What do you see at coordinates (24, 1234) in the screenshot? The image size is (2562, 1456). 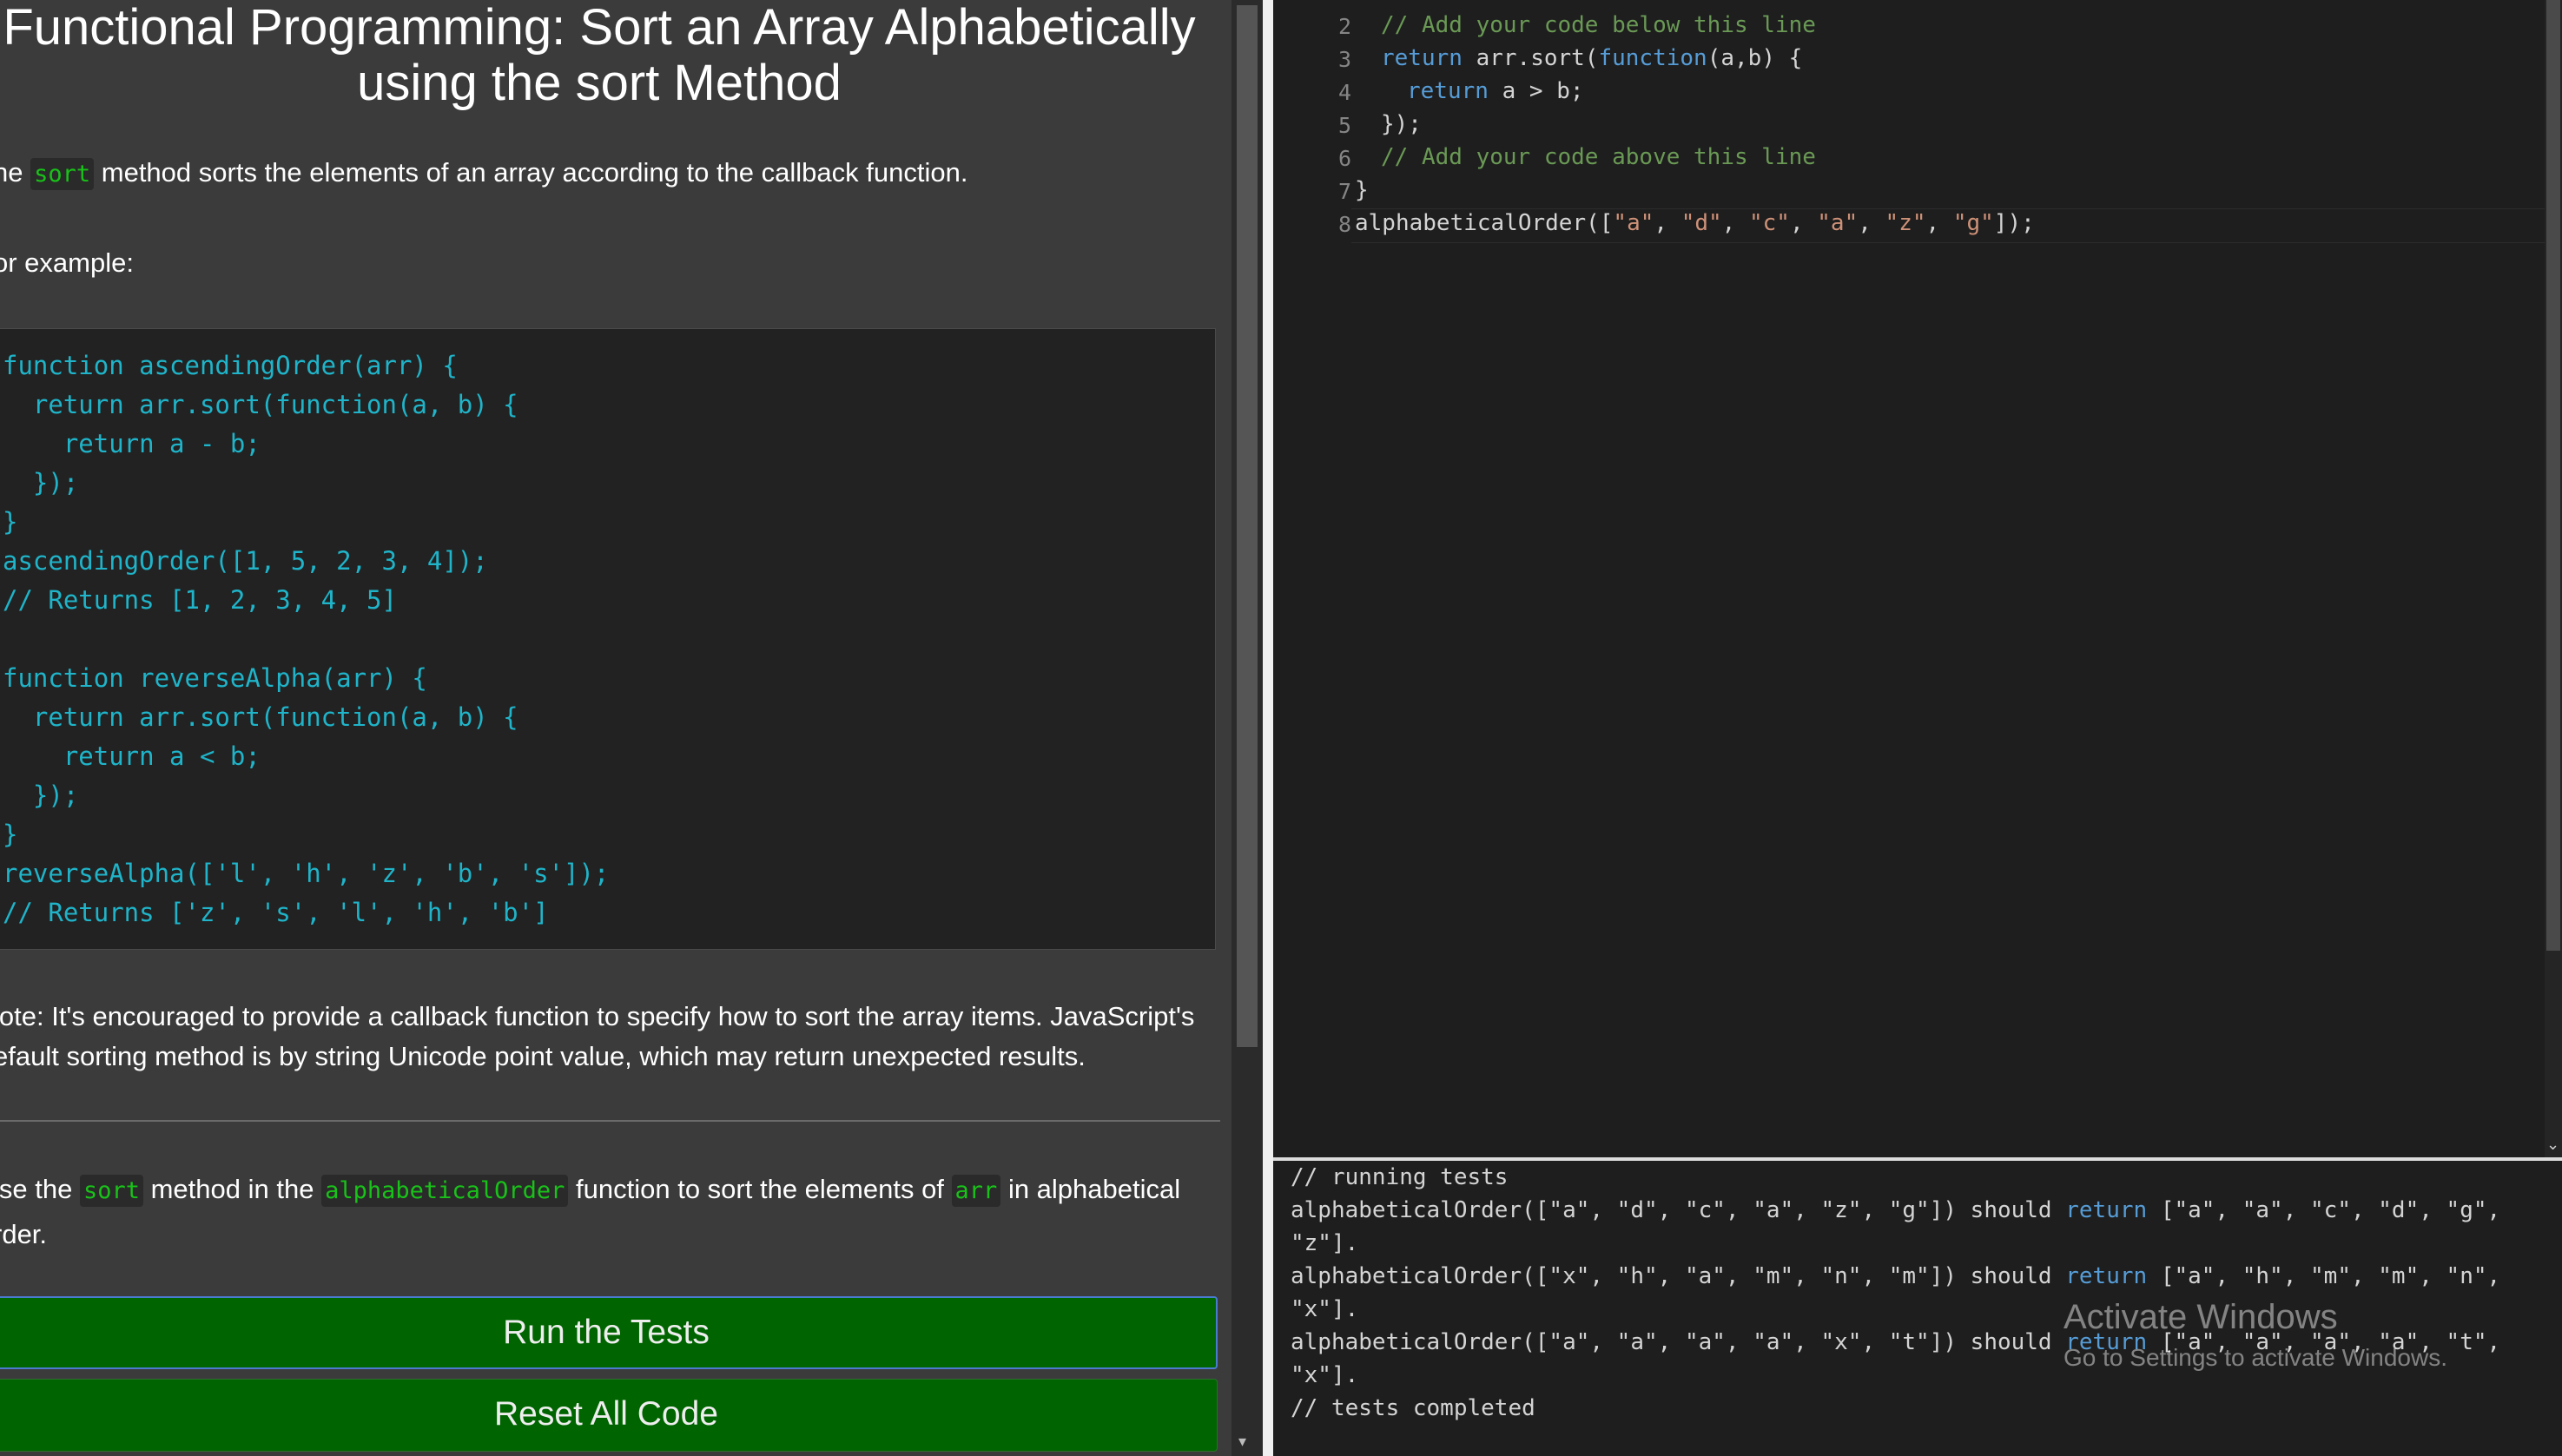 I see `task-text-line-2: rder.` at bounding box center [24, 1234].